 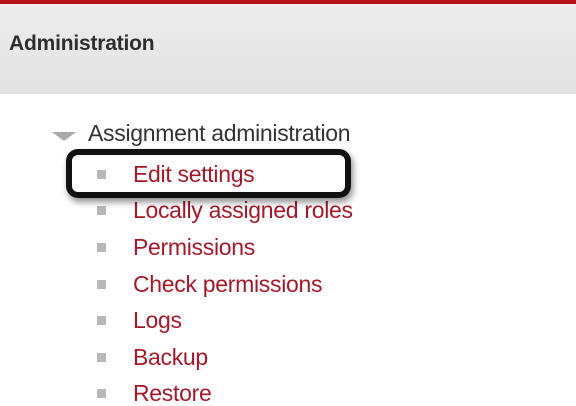 I want to click on tree-node-assignment-administration: Assignment administration, so click(x=201, y=133).